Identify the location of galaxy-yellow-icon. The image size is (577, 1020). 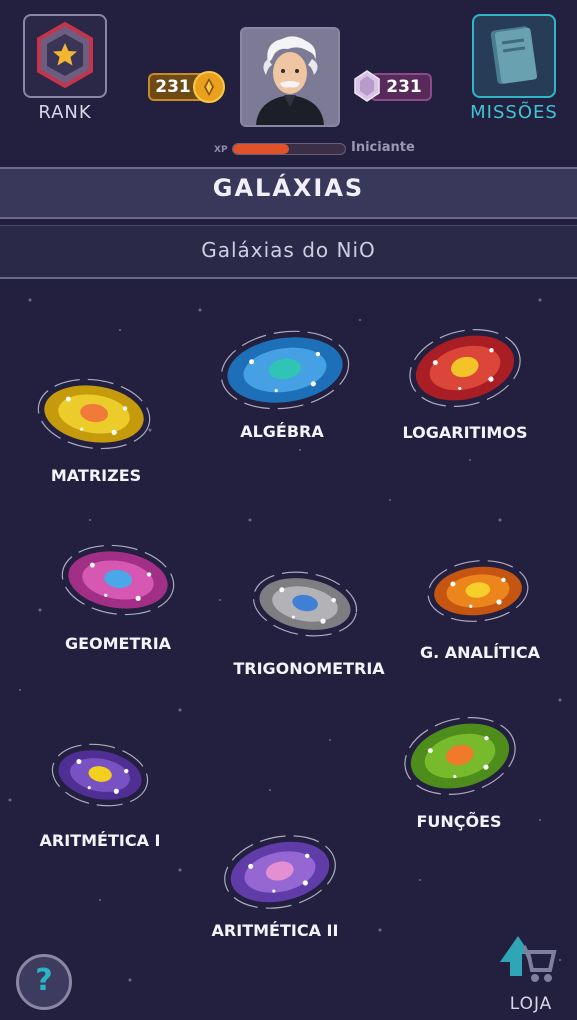
(94, 414).